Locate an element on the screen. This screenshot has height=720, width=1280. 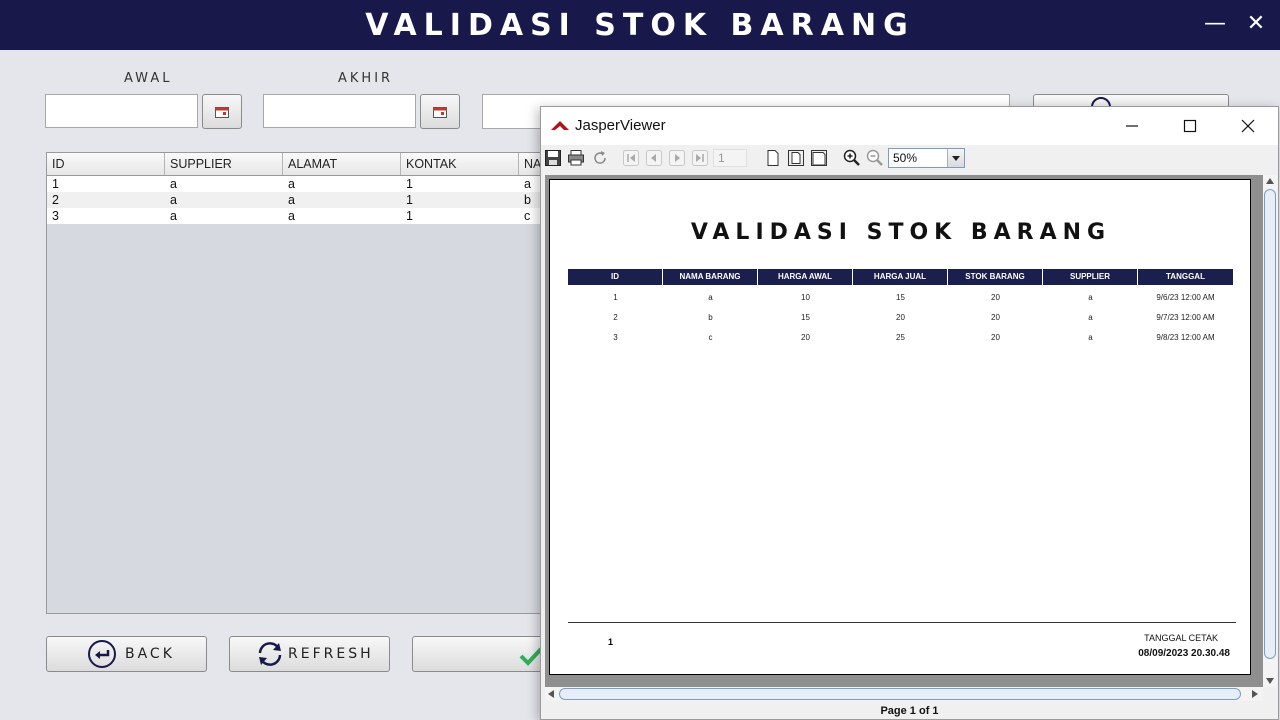
table-row: 2 a a 1 b is located at coordinates (326, 200).